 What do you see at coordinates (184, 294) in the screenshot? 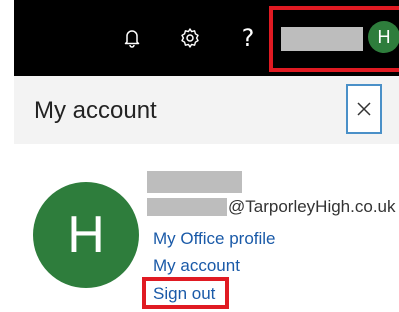
I see `sign-out-link: Sign out` at bounding box center [184, 294].